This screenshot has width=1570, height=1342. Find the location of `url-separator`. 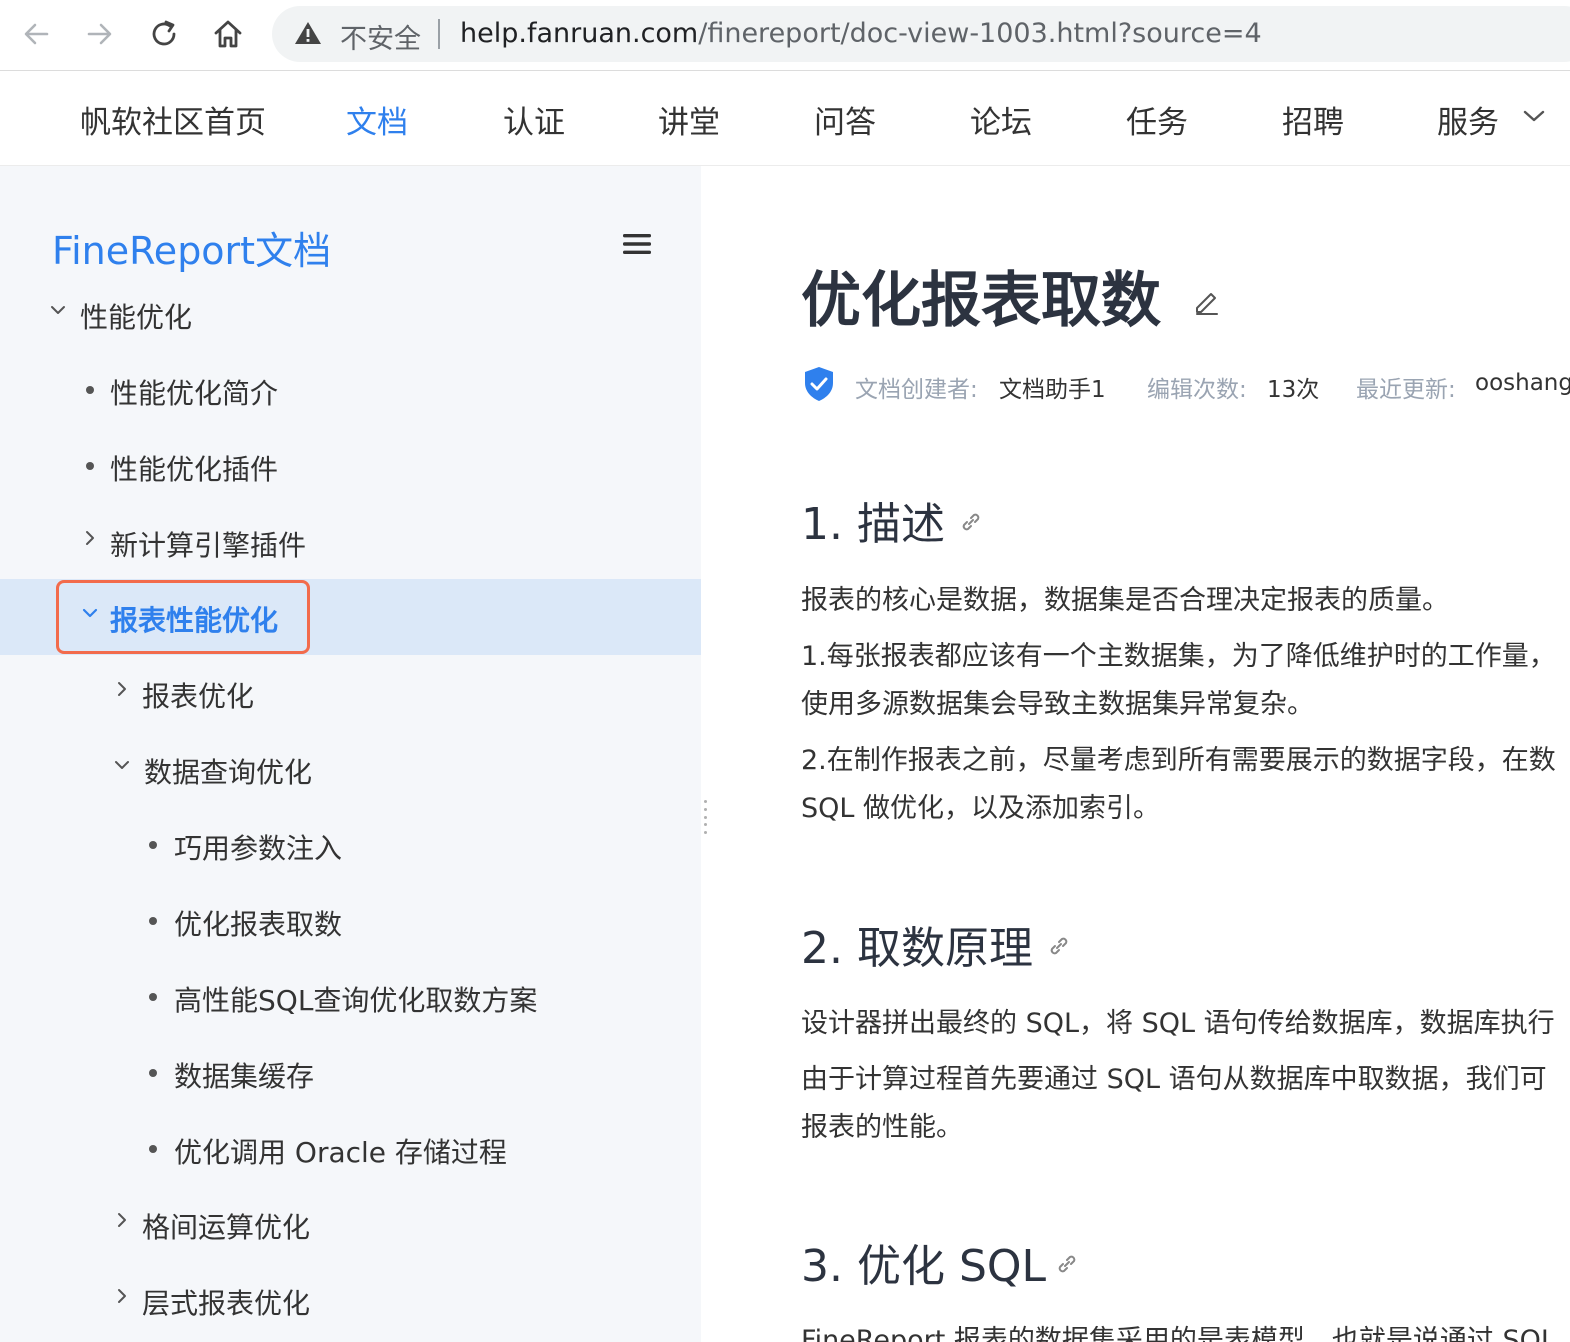

url-separator is located at coordinates (439, 34).